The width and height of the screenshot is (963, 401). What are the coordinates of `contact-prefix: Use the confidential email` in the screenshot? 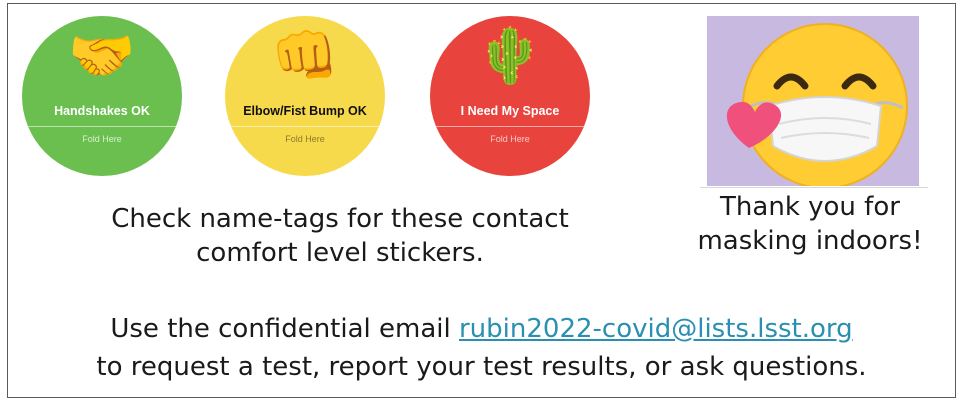 It's located at (284, 329).